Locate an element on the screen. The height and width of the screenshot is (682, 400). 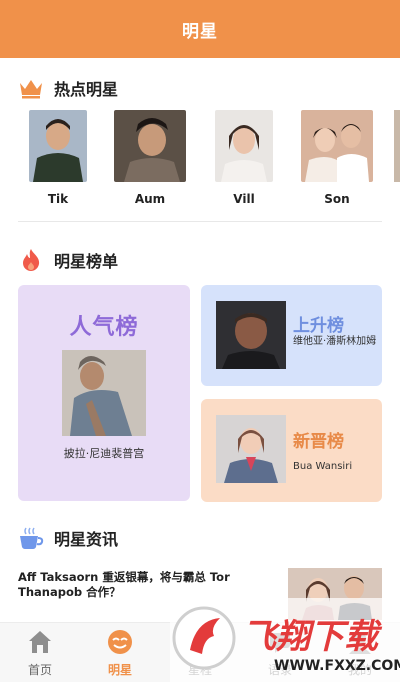
star-name: Vill is located at coordinates (244, 199).